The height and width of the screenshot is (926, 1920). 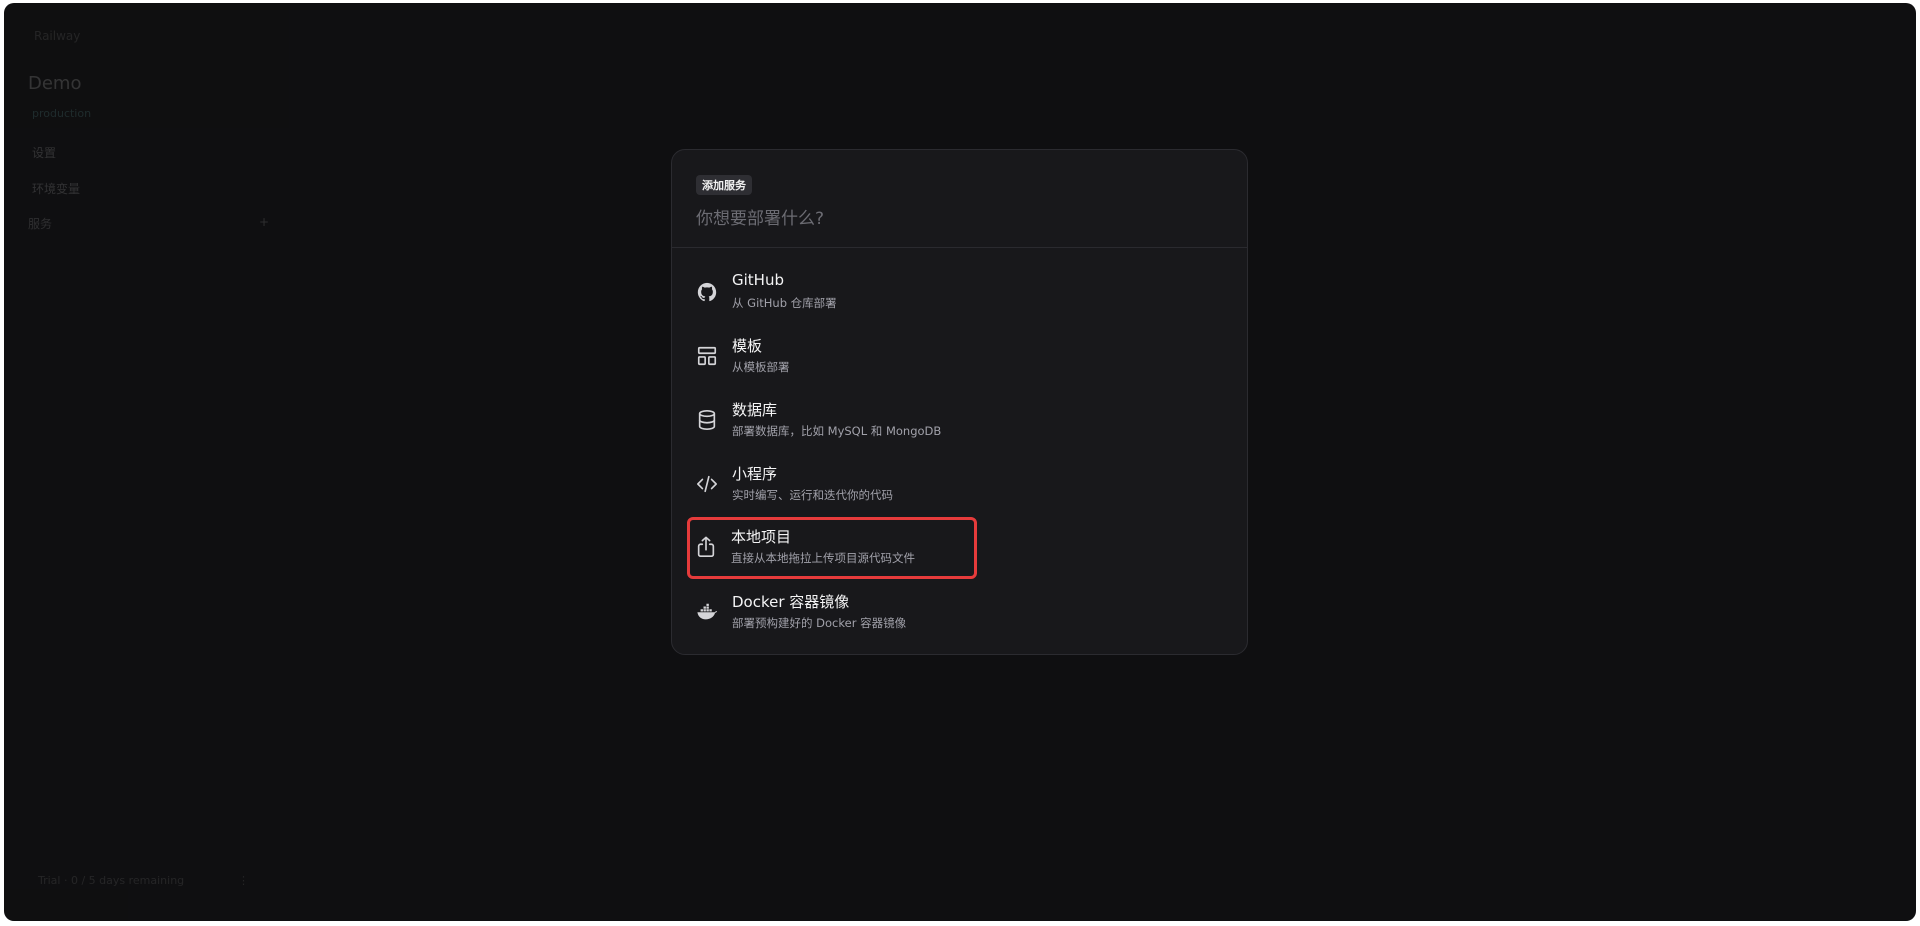 I want to click on option-docker-image: Docker 容器镜像 部署预构建好的 Docker 容器镜像, so click(x=832, y=612).